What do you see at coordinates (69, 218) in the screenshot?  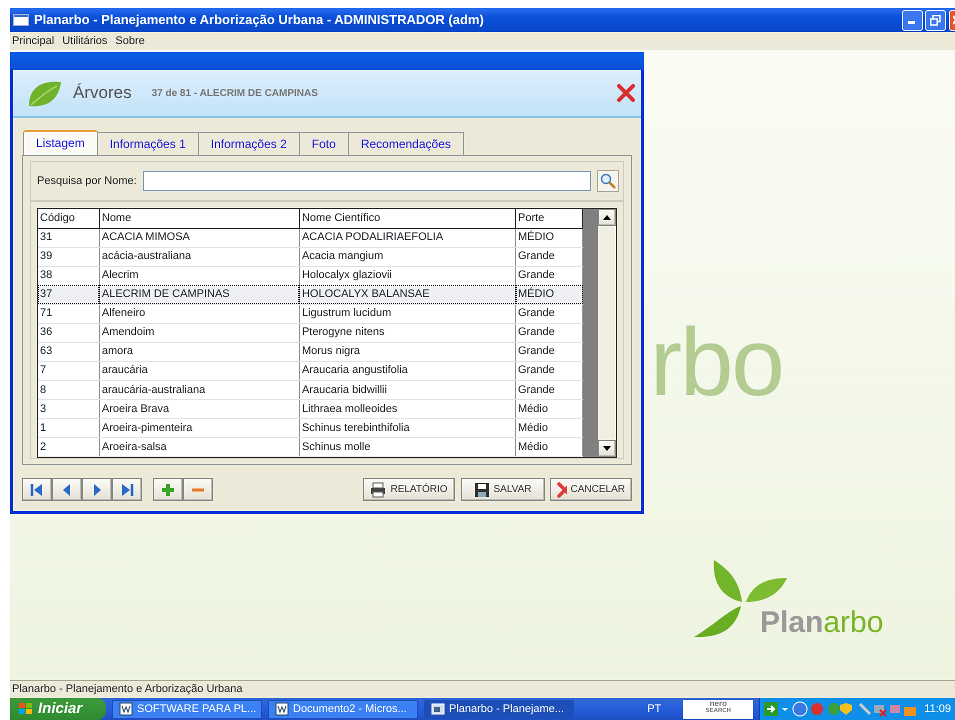 I see `column-header: Código` at bounding box center [69, 218].